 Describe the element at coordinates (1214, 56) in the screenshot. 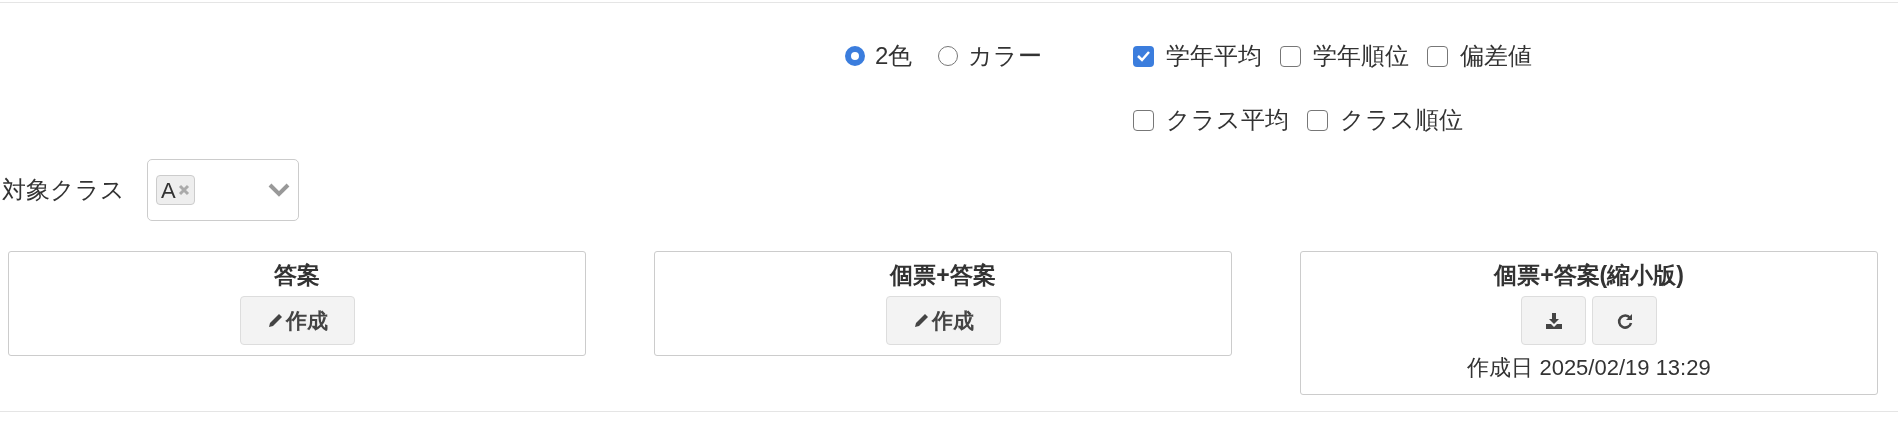

I see `checkbox-label: 学年平均` at that location.